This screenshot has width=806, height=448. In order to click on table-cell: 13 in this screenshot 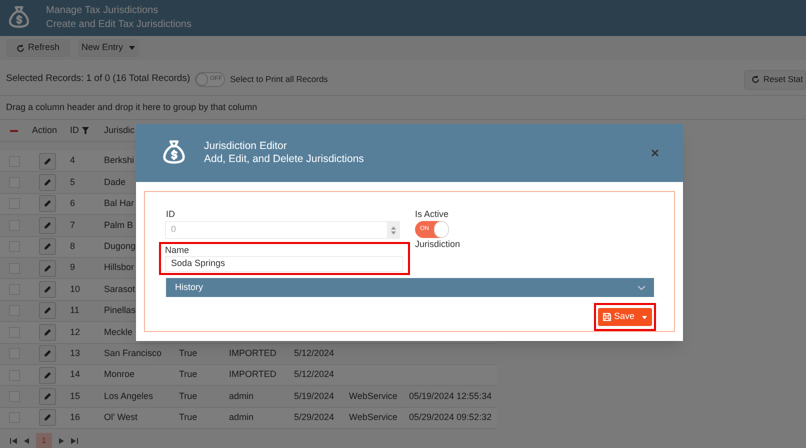, I will do `click(75, 353)`.